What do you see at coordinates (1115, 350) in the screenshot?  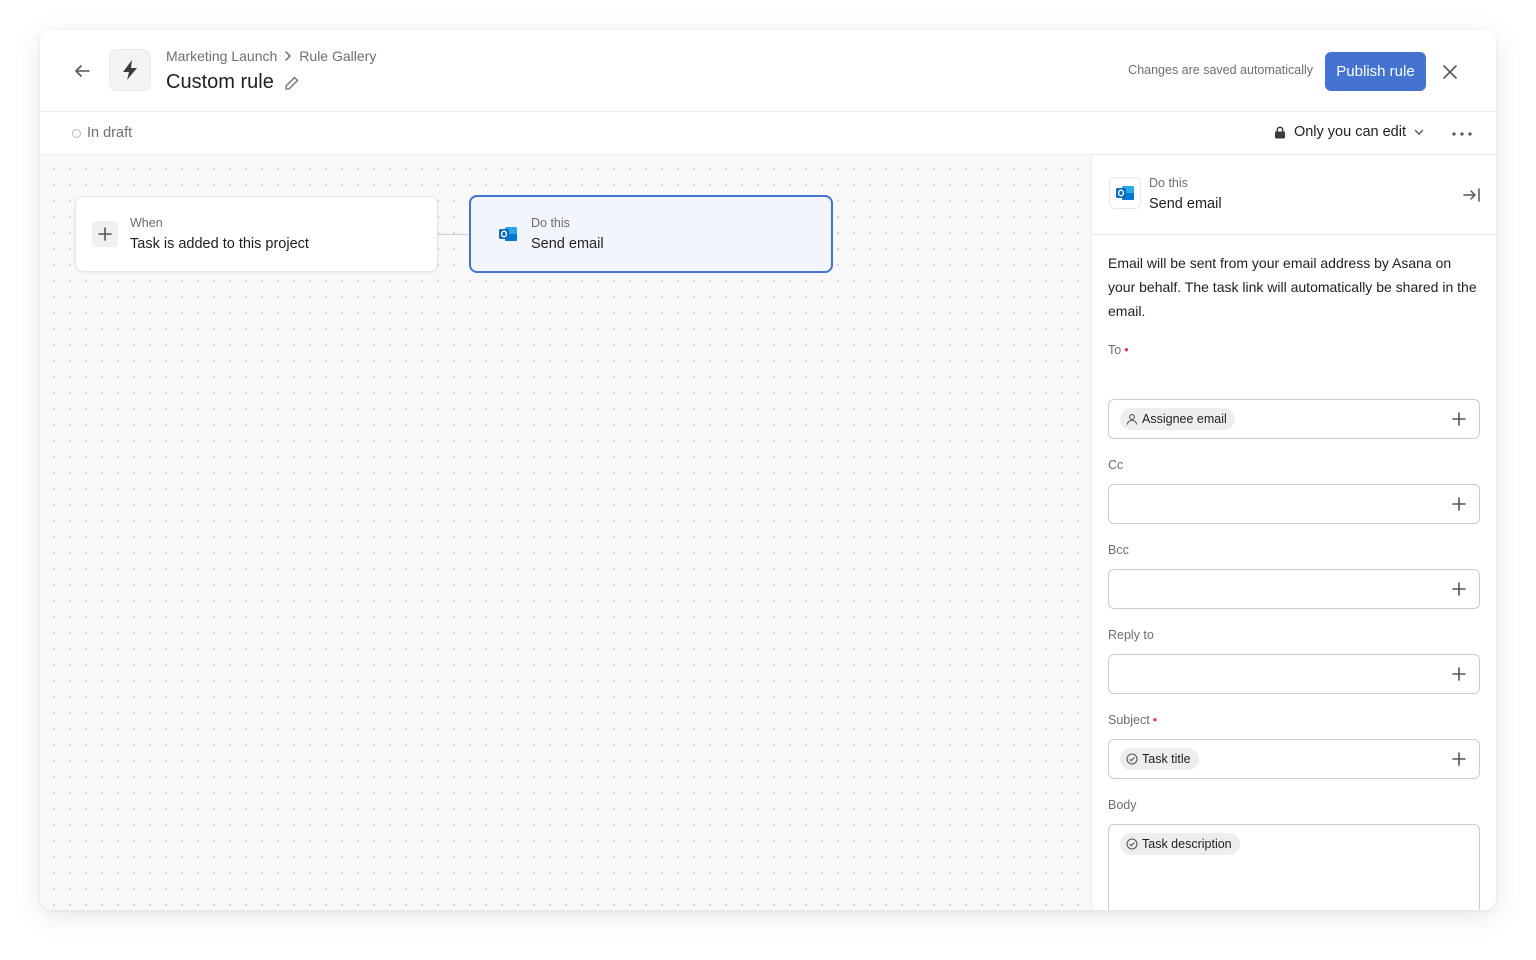 I see `to-label-text: To` at bounding box center [1115, 350].